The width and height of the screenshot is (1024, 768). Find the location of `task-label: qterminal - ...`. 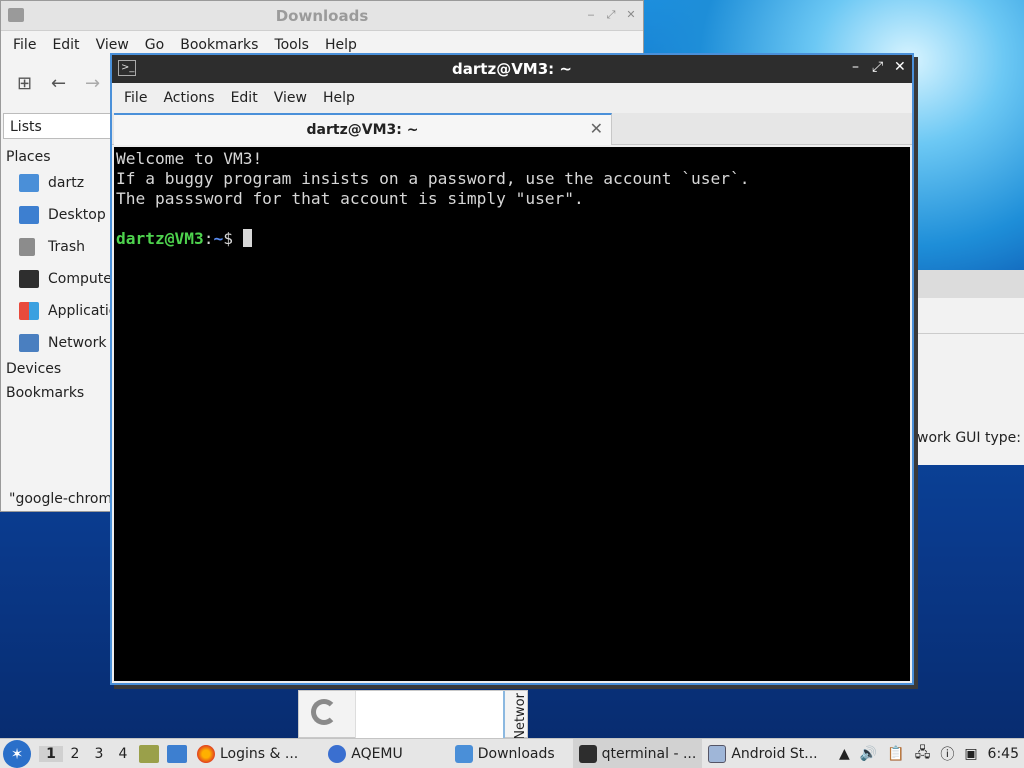

task-label: qterminal - ... is located at coordinates (649, 753).